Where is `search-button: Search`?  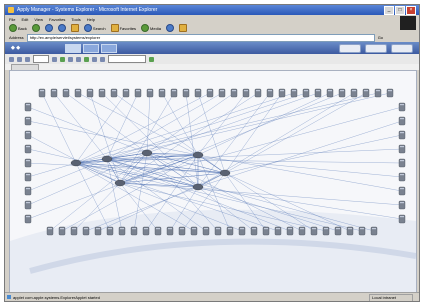 search-button: Search is located at coordinates (94, 28).